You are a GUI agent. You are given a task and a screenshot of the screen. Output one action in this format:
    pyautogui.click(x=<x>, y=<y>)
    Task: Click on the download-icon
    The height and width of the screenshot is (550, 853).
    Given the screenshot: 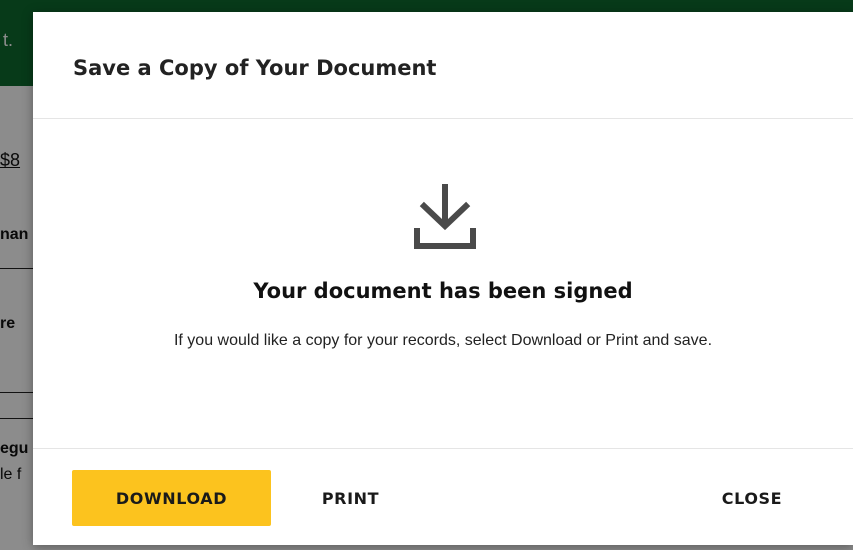 What is the action you would take?
    pyautogui.click(x=445, y=216)
    